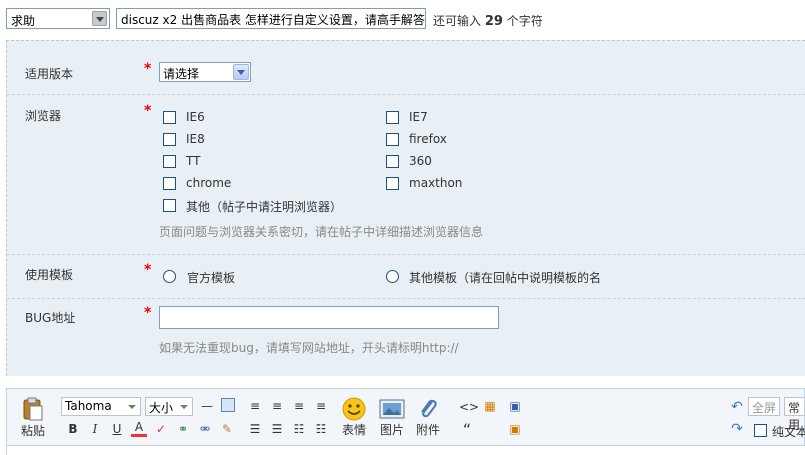 The width and height of the screenshot is (805, 455). I want to click on checkbox-ie8, so click(169, 139).